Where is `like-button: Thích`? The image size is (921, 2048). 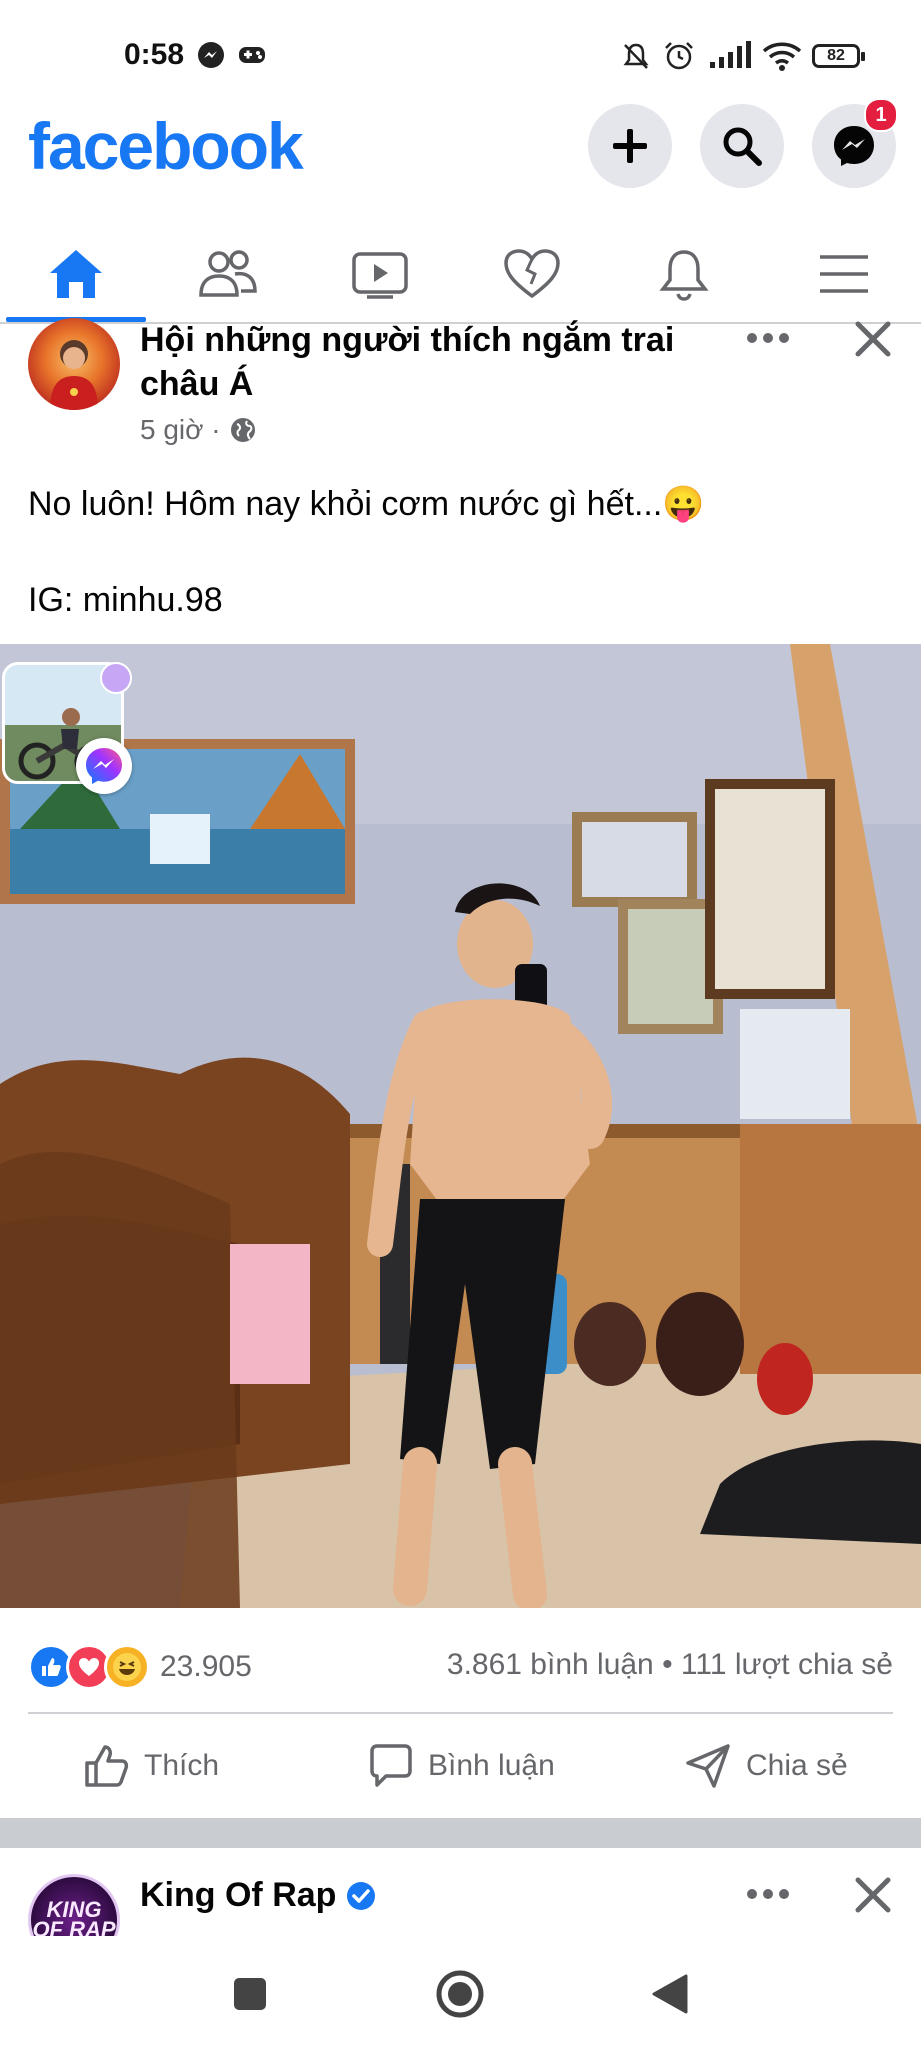 like-button: Thích is located at coordinates (151, 1766).